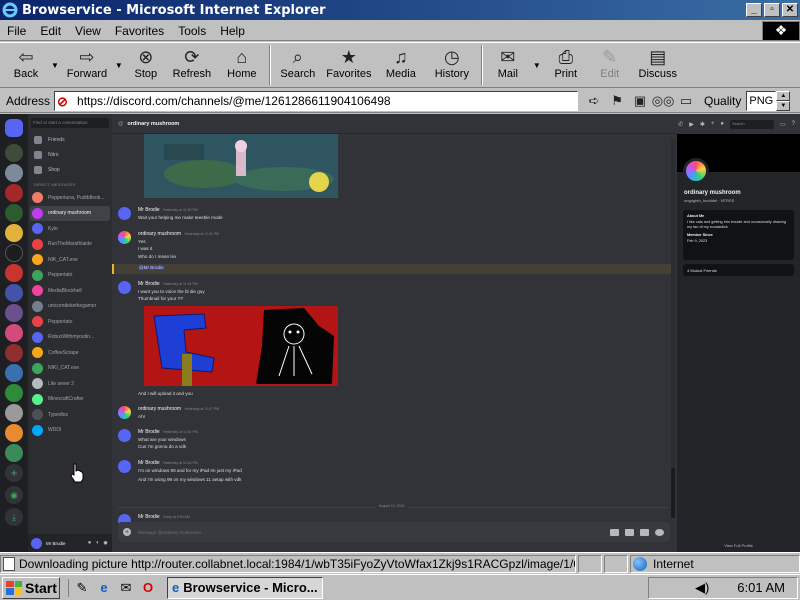  I want to click on inbox-icon: ▭, so click(783, 124).